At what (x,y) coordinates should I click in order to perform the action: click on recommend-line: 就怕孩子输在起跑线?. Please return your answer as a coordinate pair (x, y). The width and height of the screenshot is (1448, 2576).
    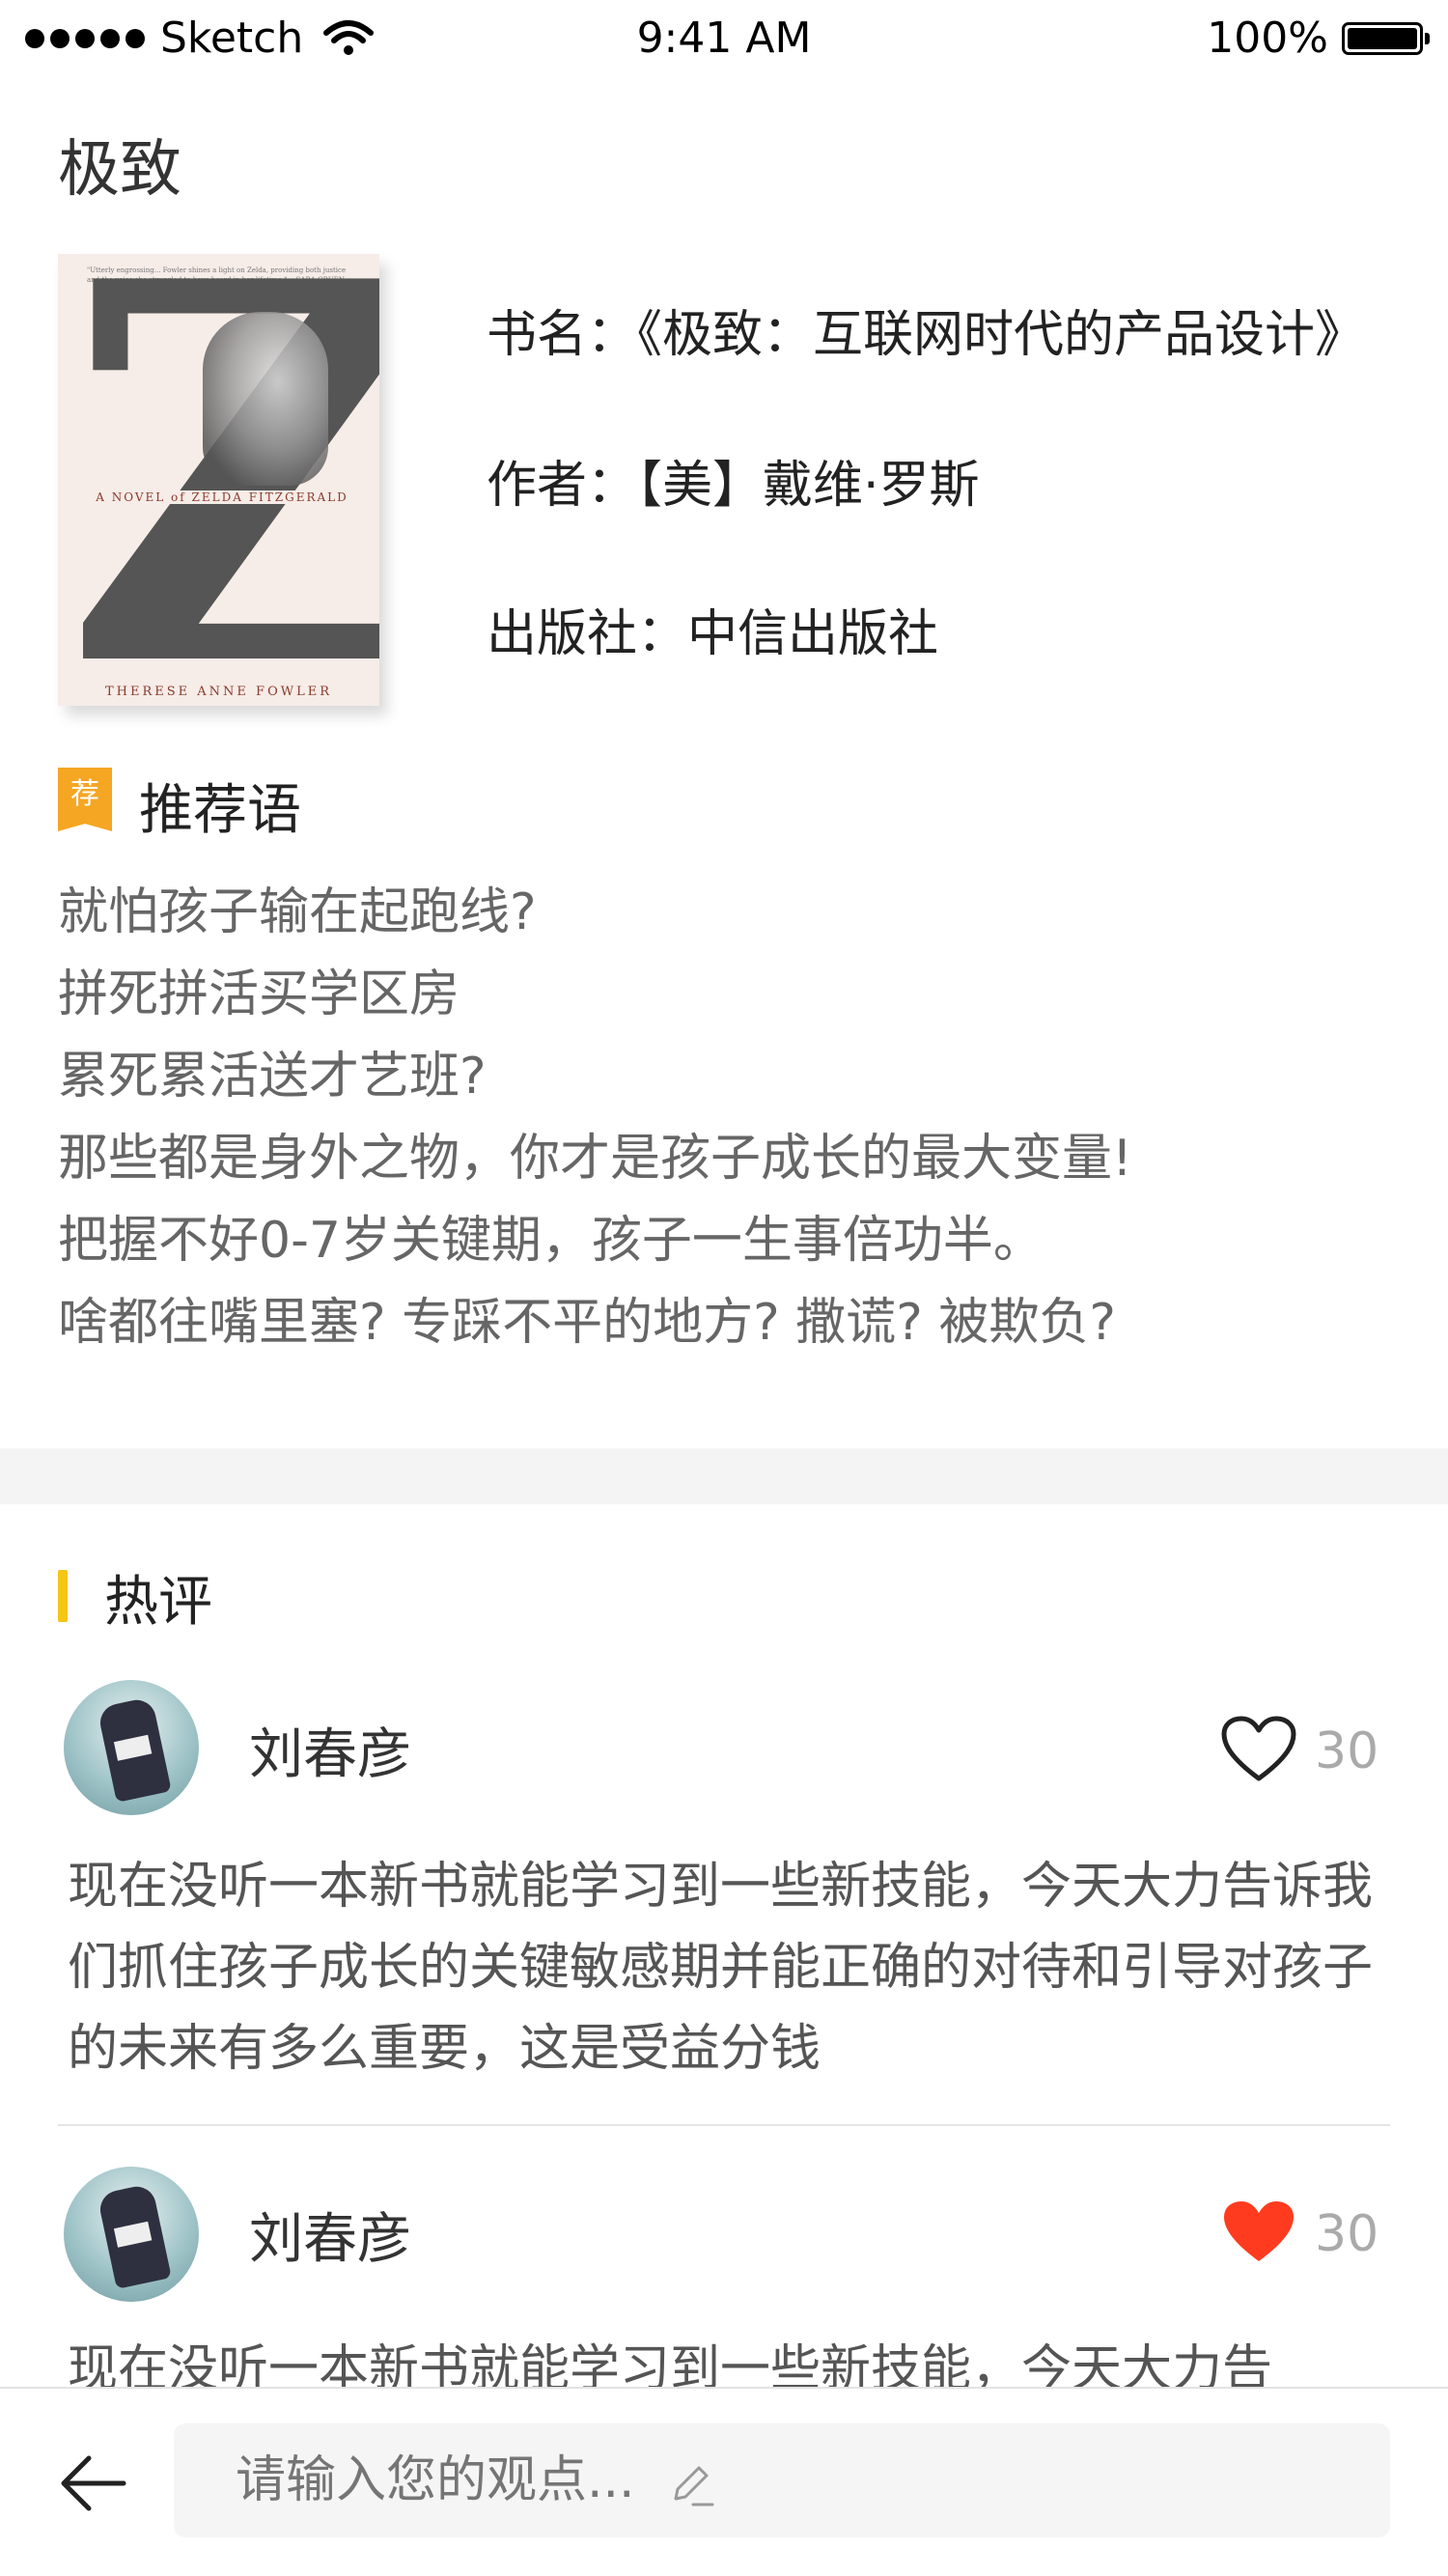
    Looking at the image, I should click on (298, 912).